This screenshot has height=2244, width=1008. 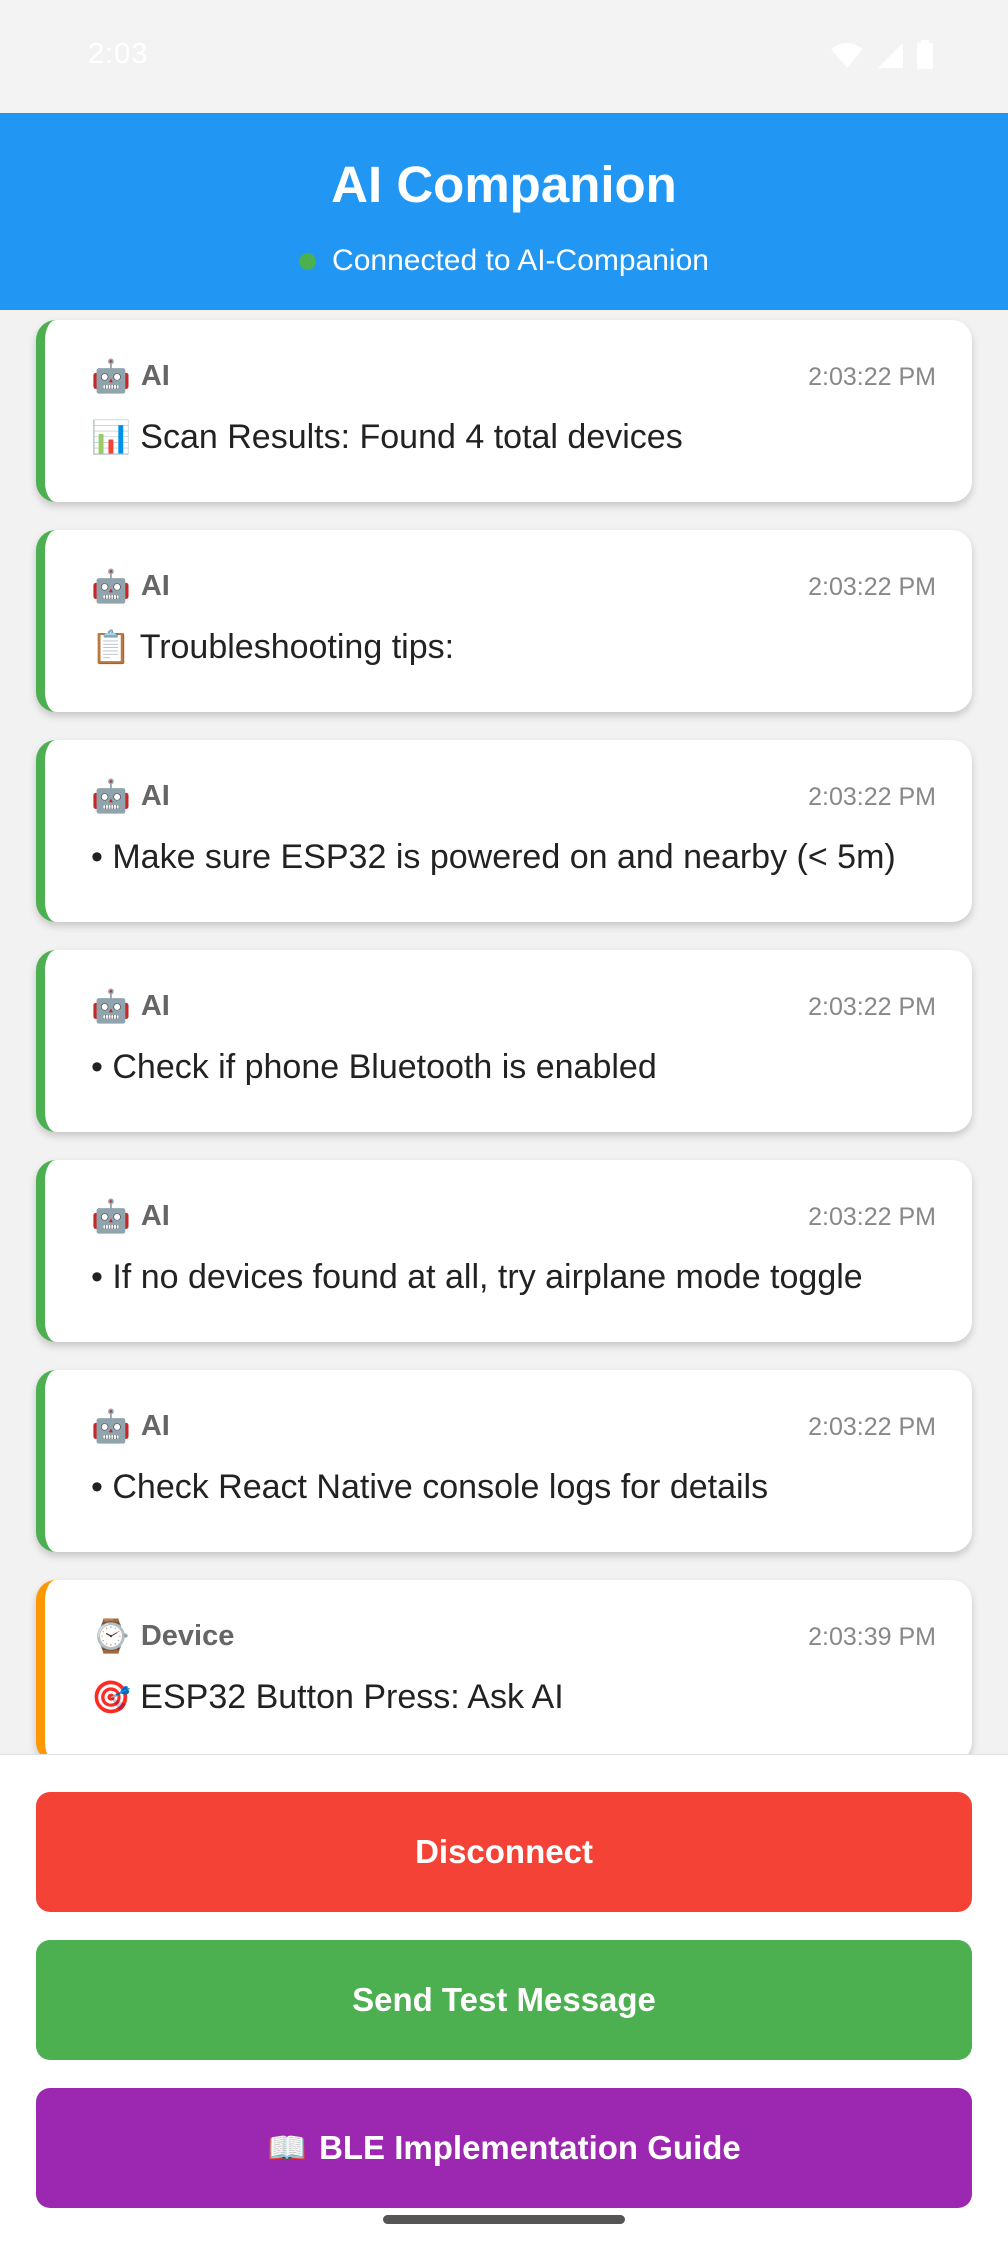 What do you see at coordinates (111, 1697) in the screenshot?
I see `target-icon: 🎯` at bounding box center [111, 1697].